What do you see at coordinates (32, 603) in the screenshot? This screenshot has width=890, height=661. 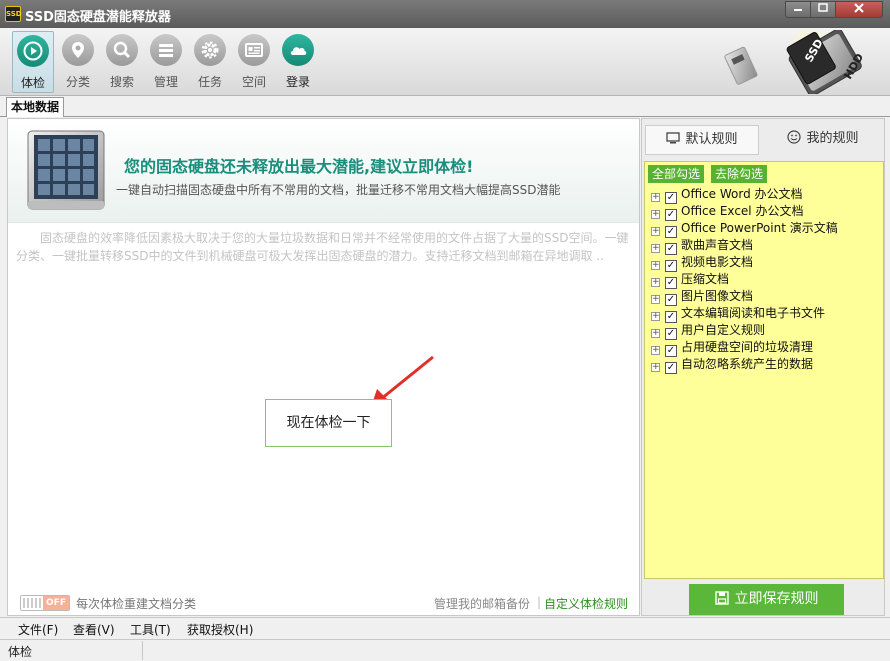 I see `toggle-knob` at bounding box center [32, 603].